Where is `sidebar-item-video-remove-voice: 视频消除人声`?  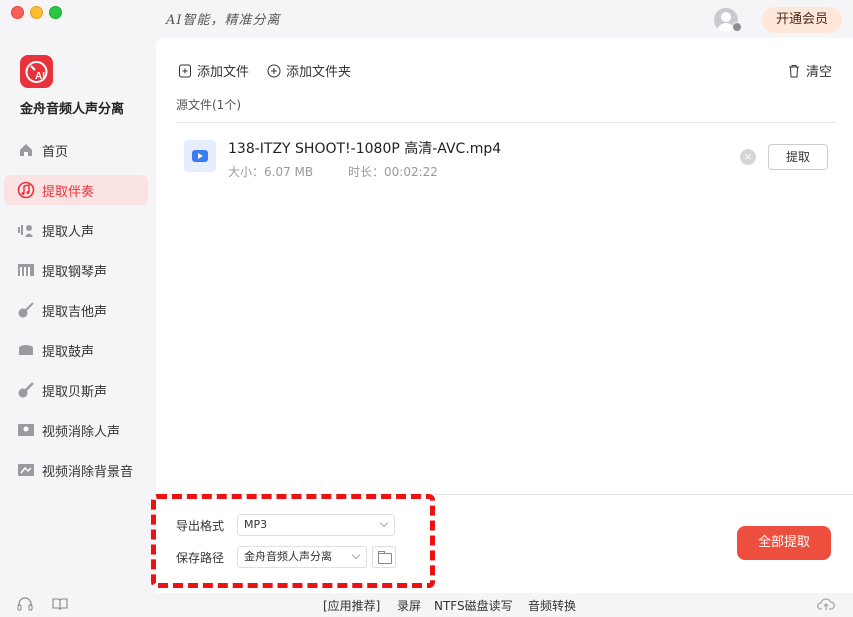
sidebar-item-video-remove-voice: 视频消除人声 is located at coordinates (76, 430).